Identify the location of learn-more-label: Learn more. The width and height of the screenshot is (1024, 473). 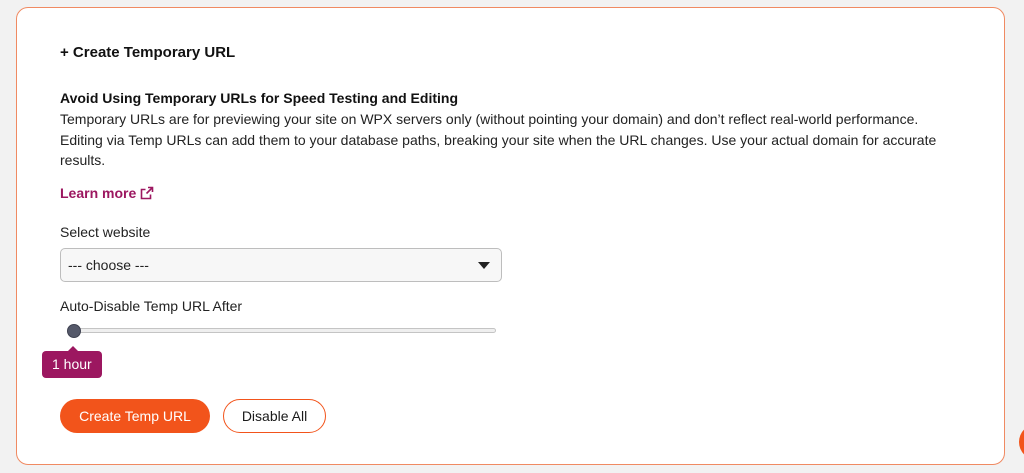
(98, 193).